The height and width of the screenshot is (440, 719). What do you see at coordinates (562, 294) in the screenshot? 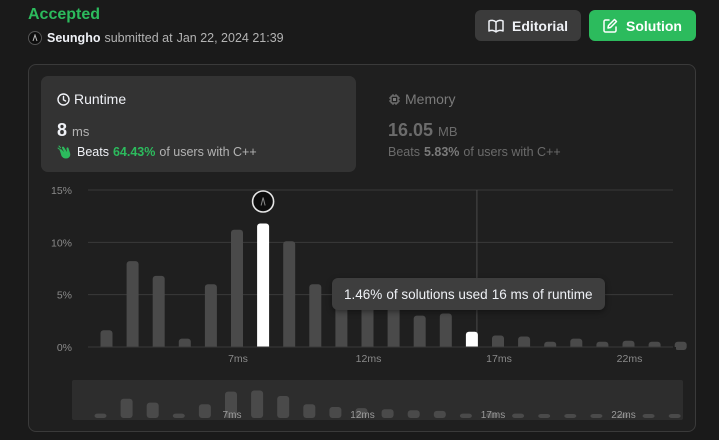
I see `tooltip-text2: of runtime` at bounding box center [562, 294].